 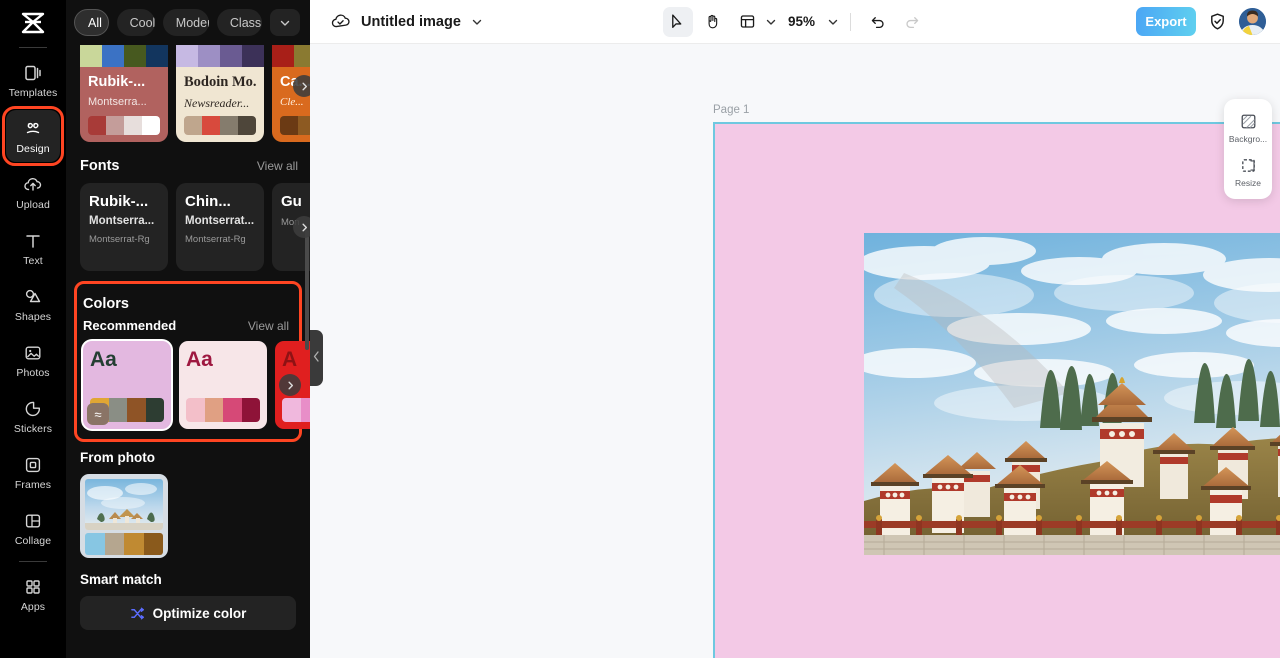 What do you see at coordinates (1248, 183) in the screenshot?
I see `dock-item-label: Resize` at bounding box center [1248, 183].